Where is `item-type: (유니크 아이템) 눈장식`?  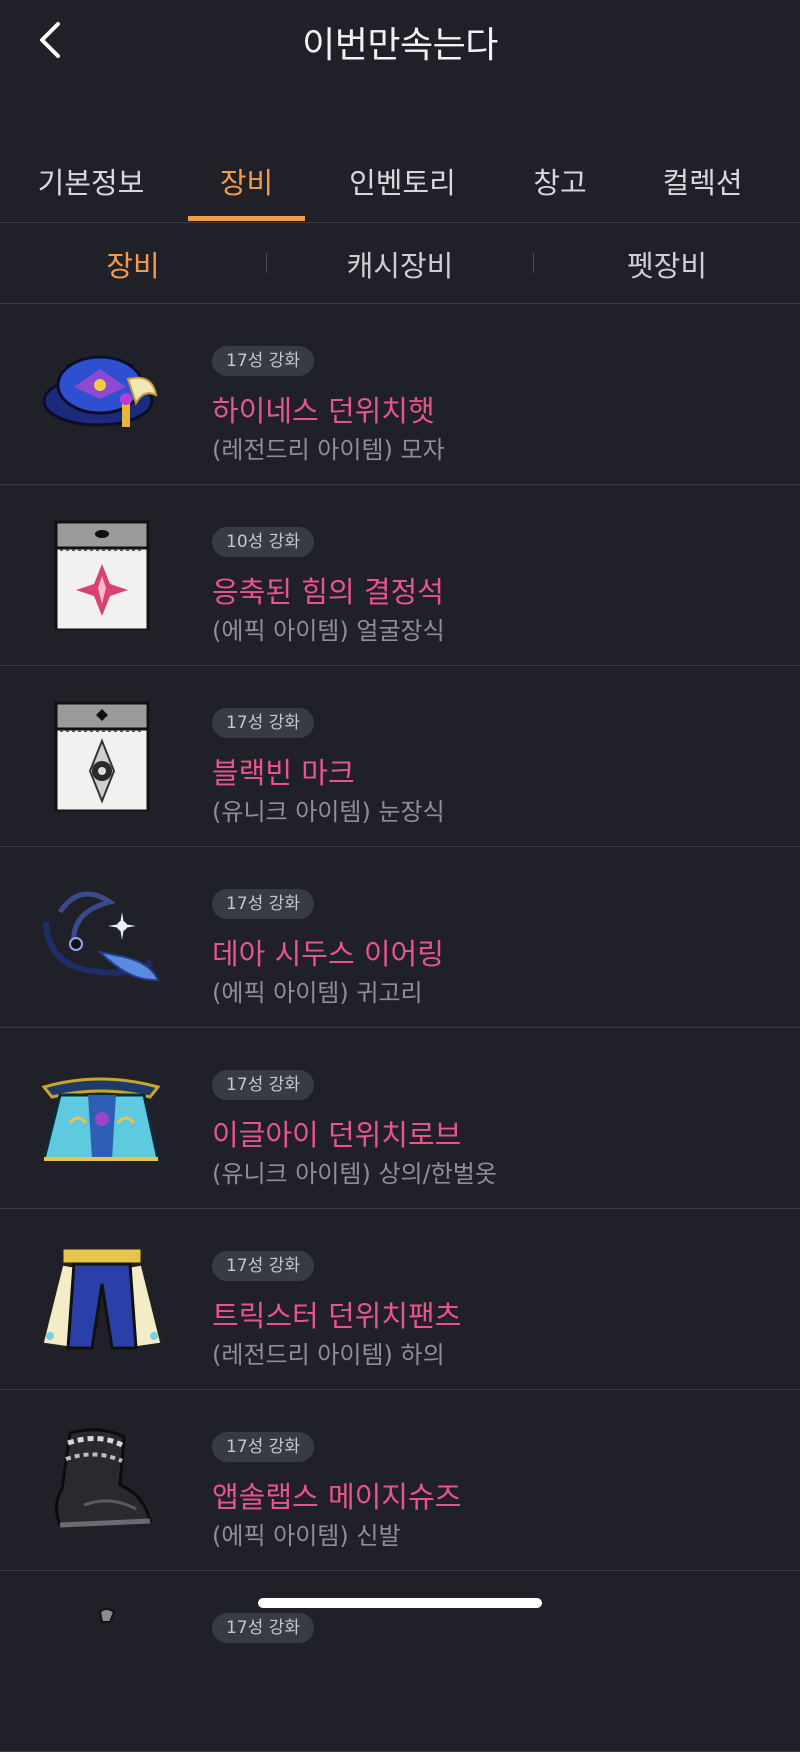
item-type: (유니크 아이템) 눈장식 is located at coordinates (328, 812).